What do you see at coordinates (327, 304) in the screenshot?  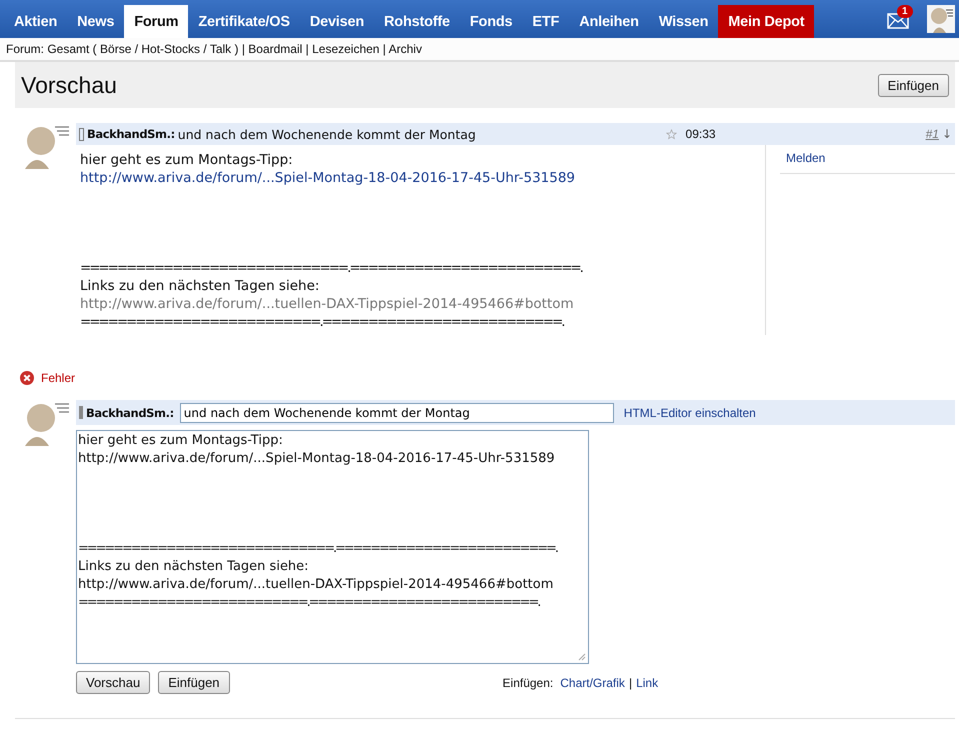 I see `post-link: http://www.ariva.de/forum/...tuellen-DAX-Tippspiel-2014-495466#bottom` at bounding box center [327, 304].